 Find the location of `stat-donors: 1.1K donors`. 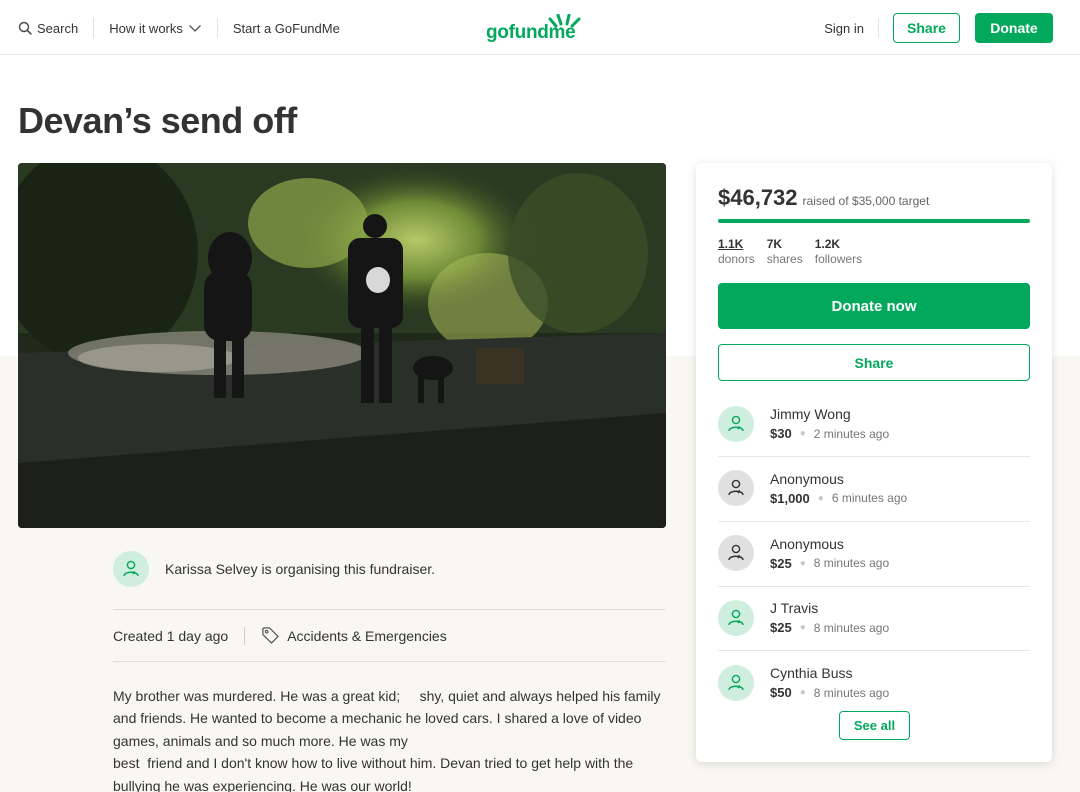

stat-donors: 1.1K donors is located at coordinates (736, 251).